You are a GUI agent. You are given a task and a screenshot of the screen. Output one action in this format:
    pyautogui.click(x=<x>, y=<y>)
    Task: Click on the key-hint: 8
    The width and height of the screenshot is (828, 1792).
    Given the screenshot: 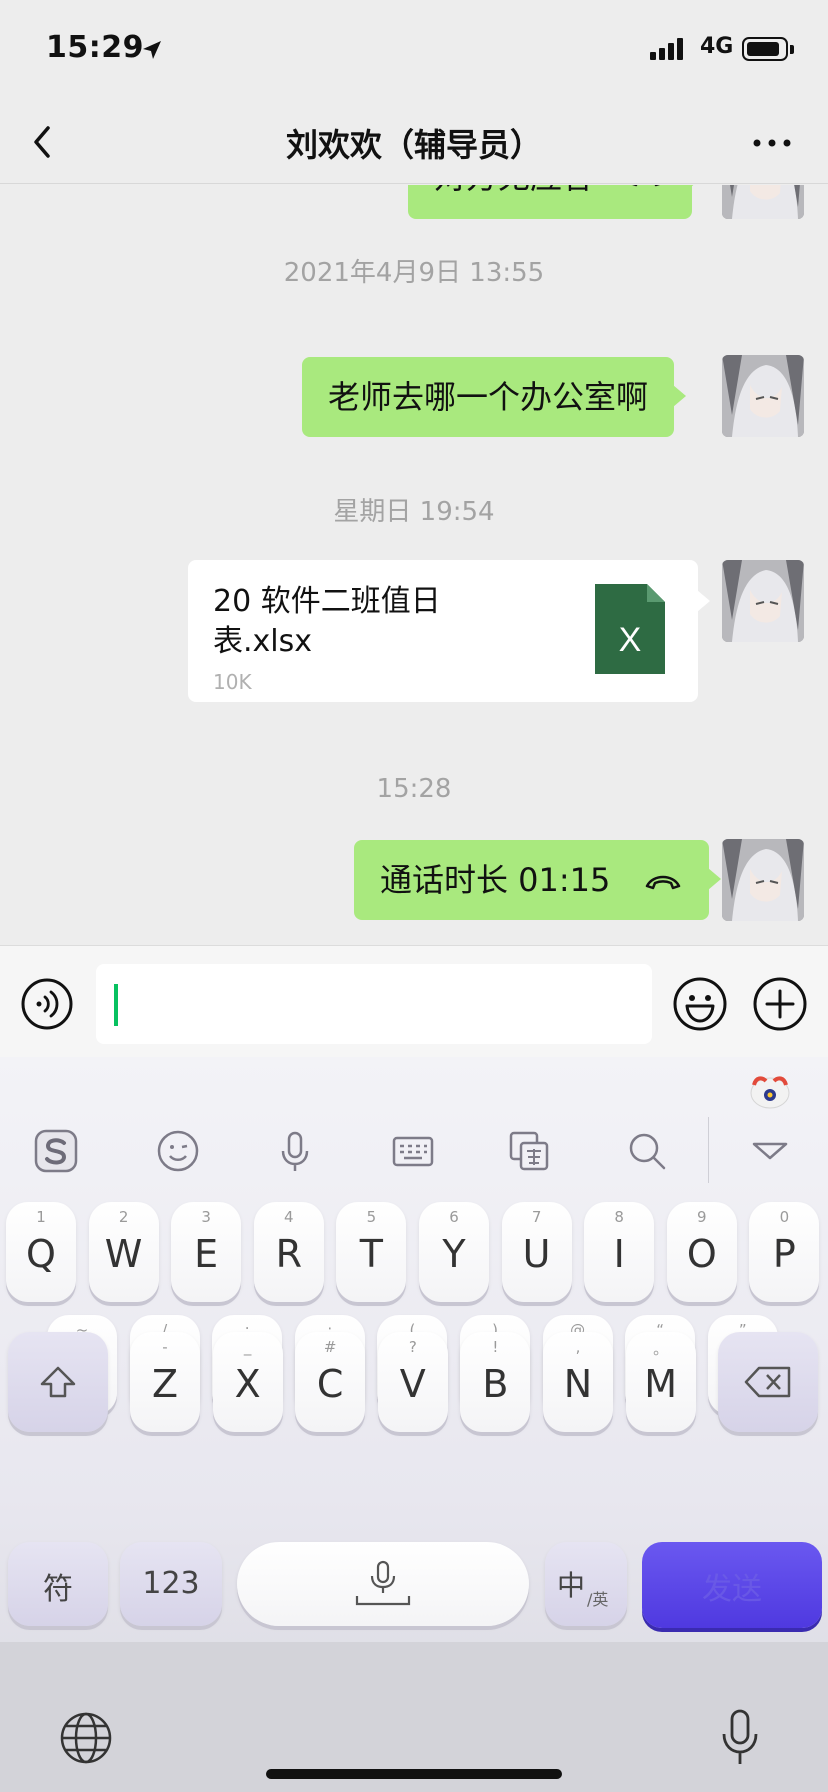 What is the action you would take?
    pyautogui.click(x=619, y=1217)
    